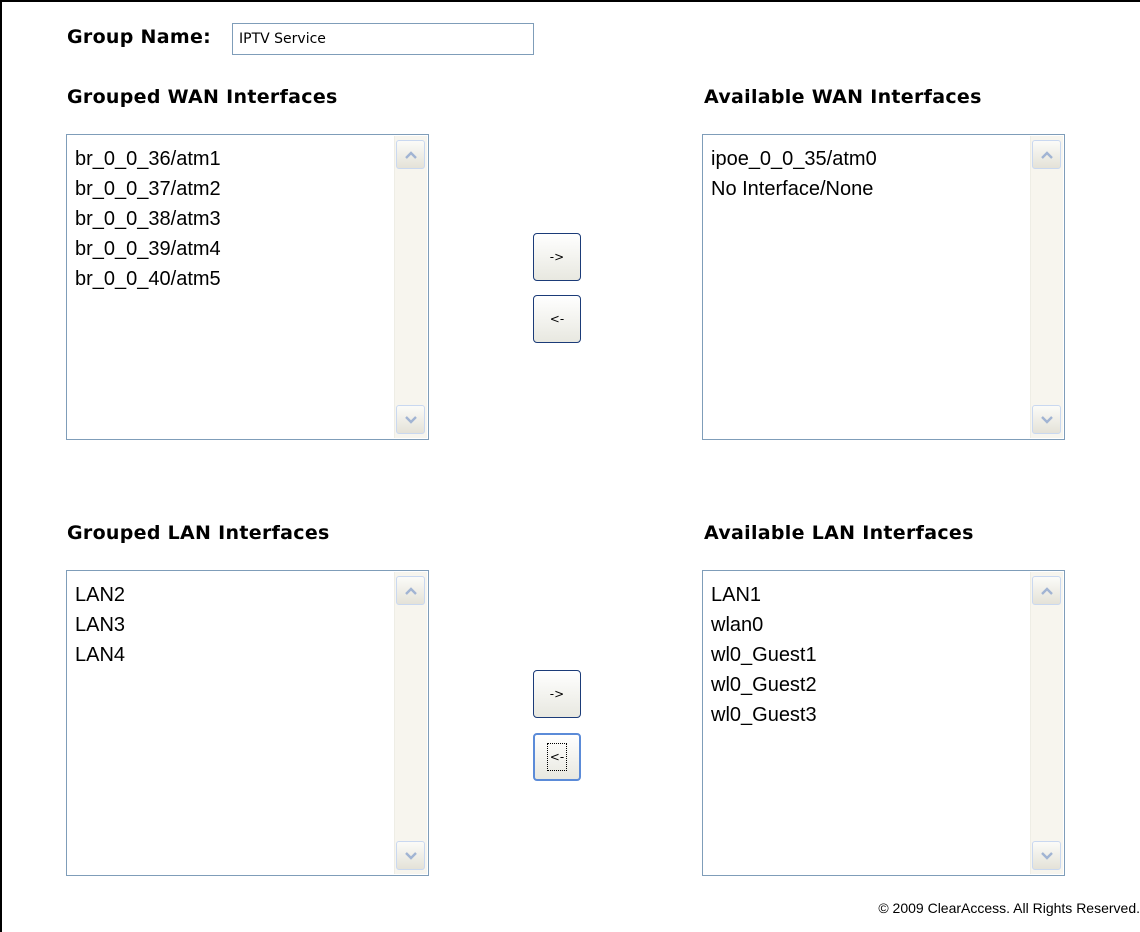 The height and width of the screenshot is (932, 1140). What do you see at coordinates (139, 37) in the screenshot?
I see `group-name-label: Group Name:` at bounding box center [139, 37].